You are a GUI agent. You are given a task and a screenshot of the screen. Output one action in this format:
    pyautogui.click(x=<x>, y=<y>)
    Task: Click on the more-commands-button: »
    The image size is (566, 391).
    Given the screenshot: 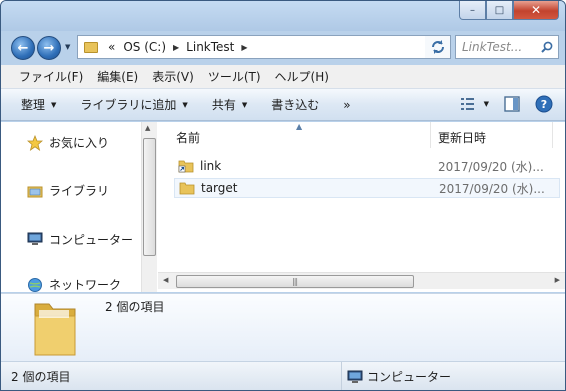 What is the action you would take?
    pyautogui.click(x=346, y=105)
    